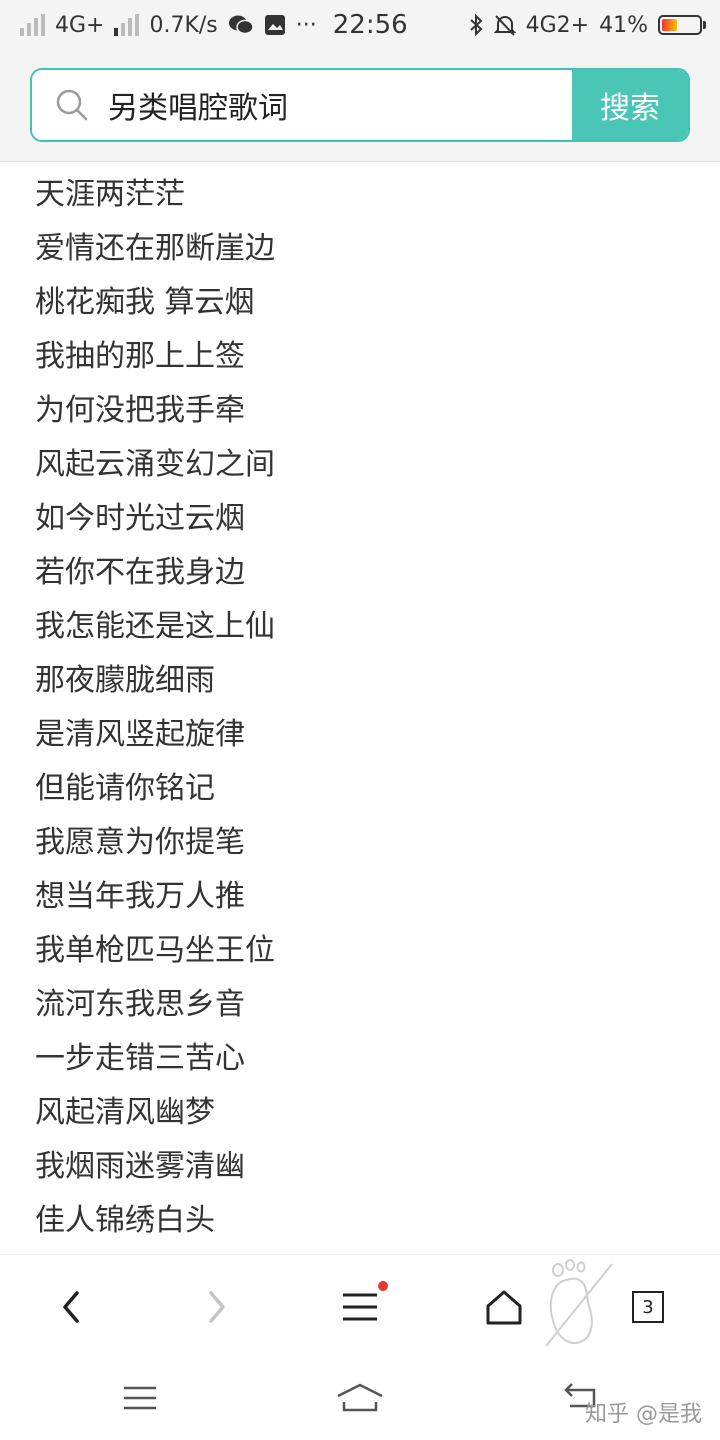 This screenshot has height=1440, width=720. Describe the element at coordinates (145, 302) in the screenshot. I see `lyric-line: 桃花痴我 算云烟` at that location.